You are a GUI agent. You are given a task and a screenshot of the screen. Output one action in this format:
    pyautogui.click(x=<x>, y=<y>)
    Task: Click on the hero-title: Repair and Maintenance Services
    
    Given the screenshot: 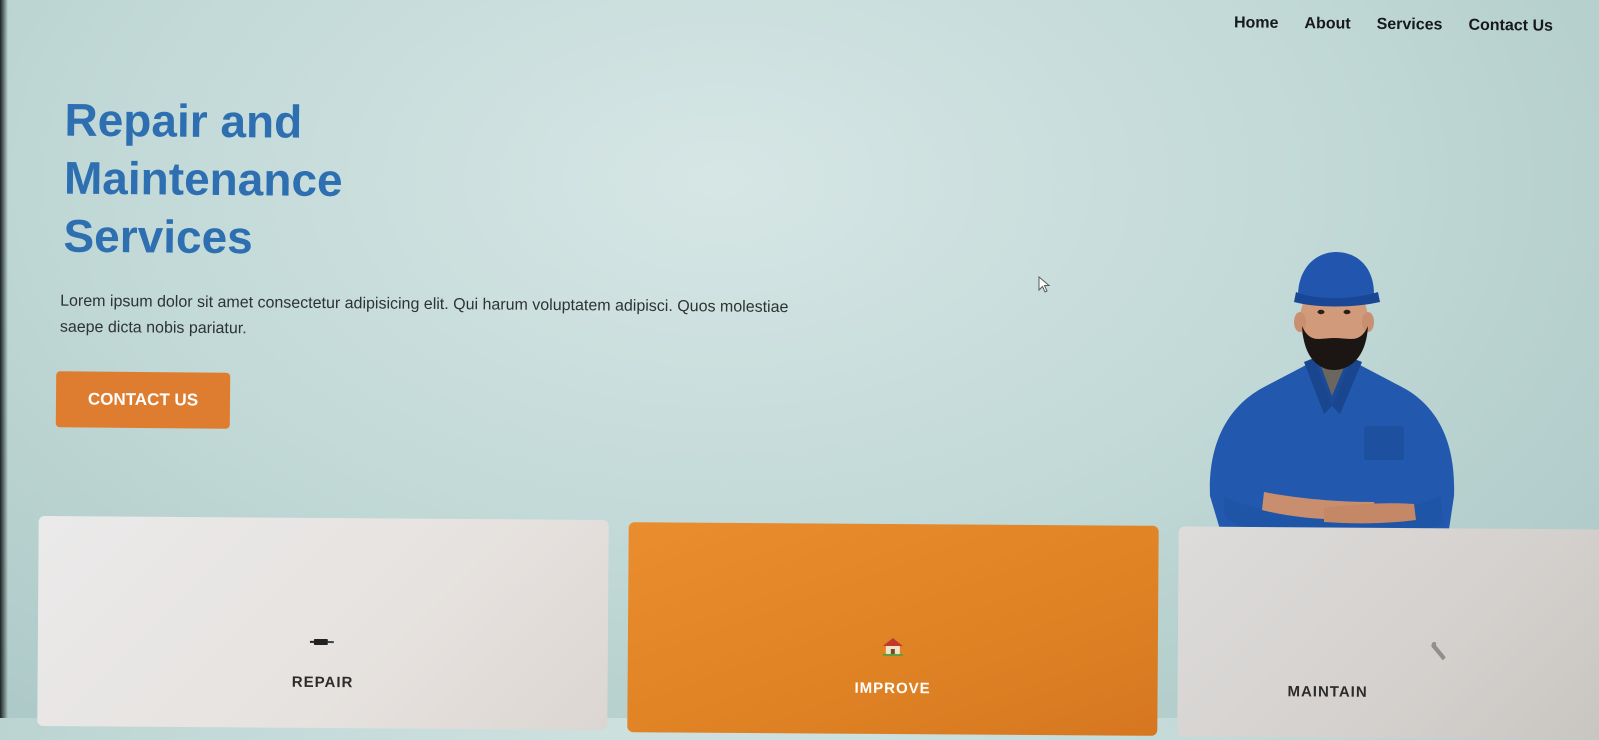 What is the action you would take?
    pyautogui.click(x=203, y=178)
    